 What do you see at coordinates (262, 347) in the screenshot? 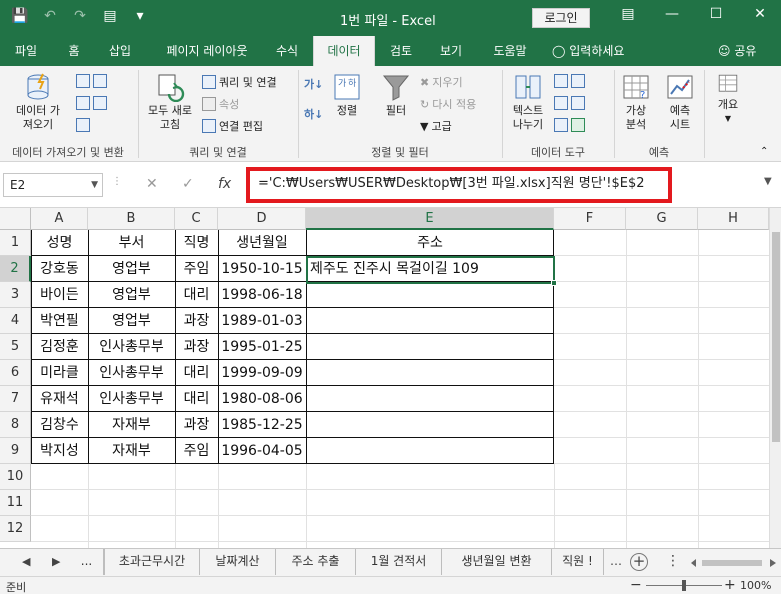
I see `table-cell: 1995-01-25` at bounding box center [262, 347].